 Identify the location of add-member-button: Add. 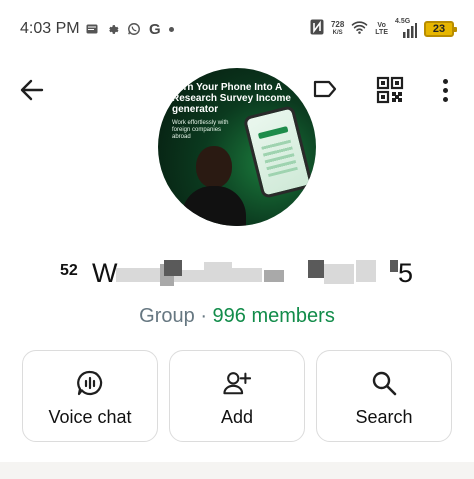
(237, 396).